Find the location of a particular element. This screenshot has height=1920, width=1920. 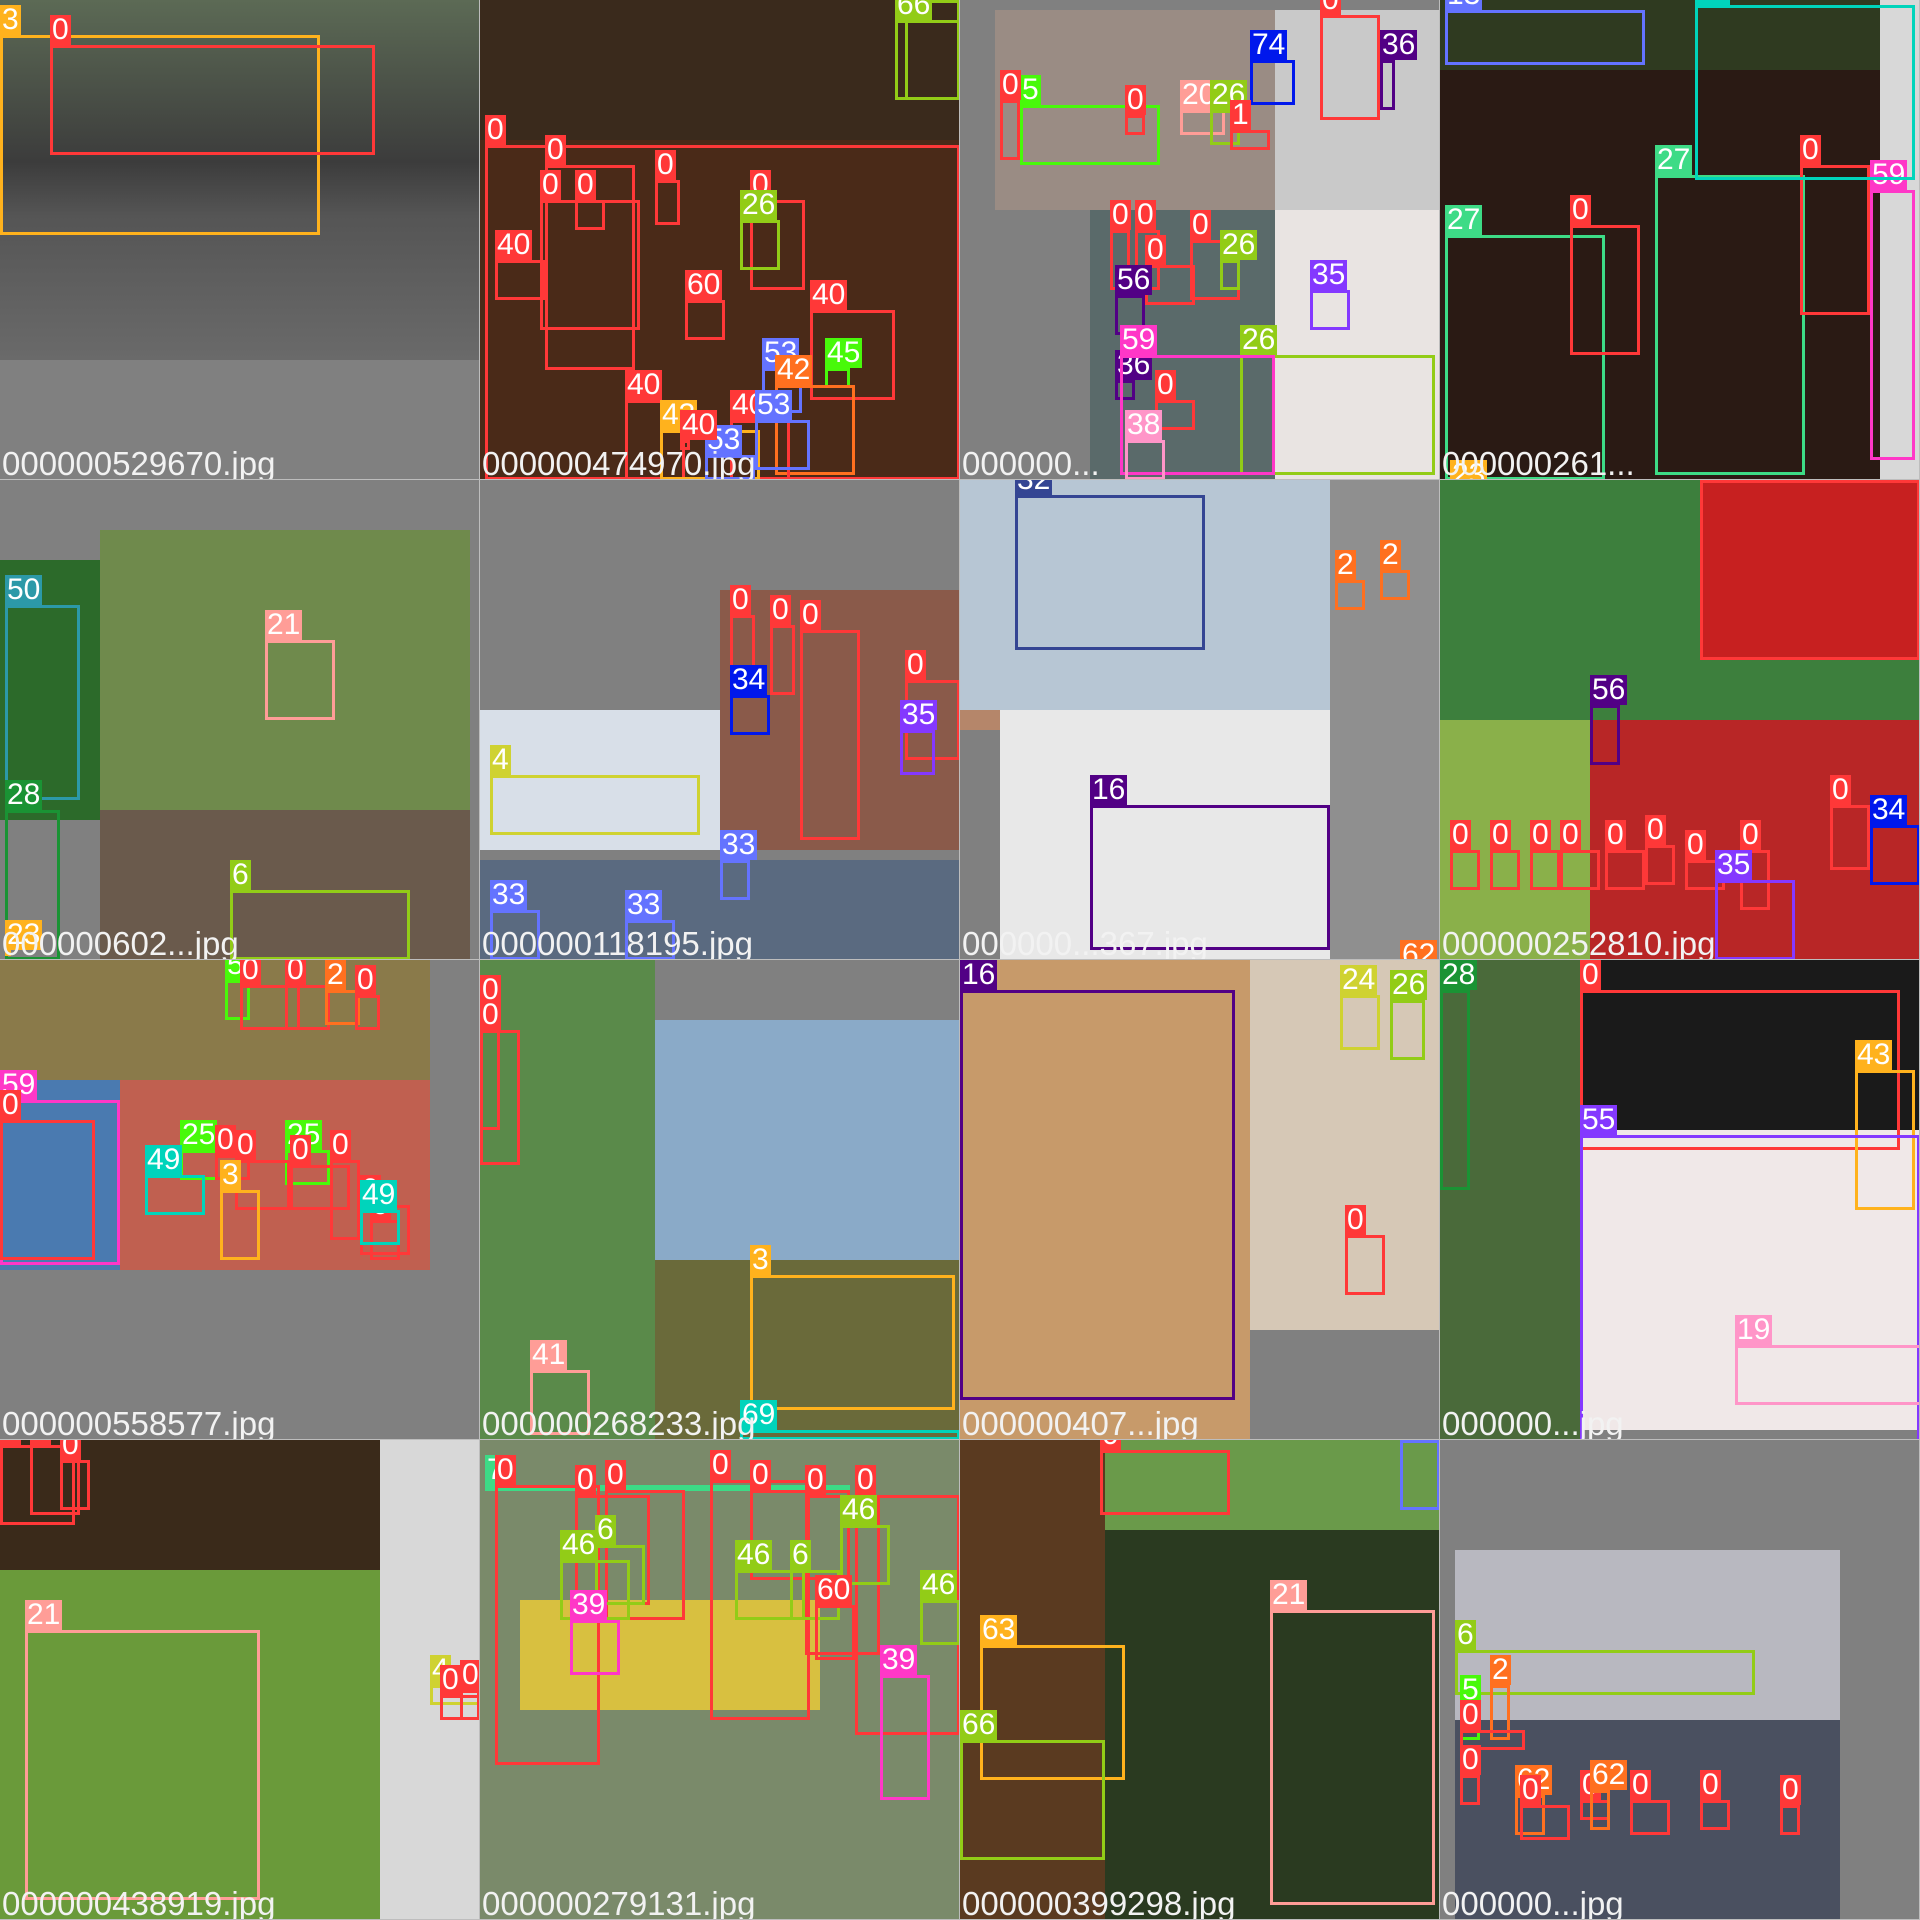

image-filename: 000000268233.jpg is located at coordinates (619, 1422).